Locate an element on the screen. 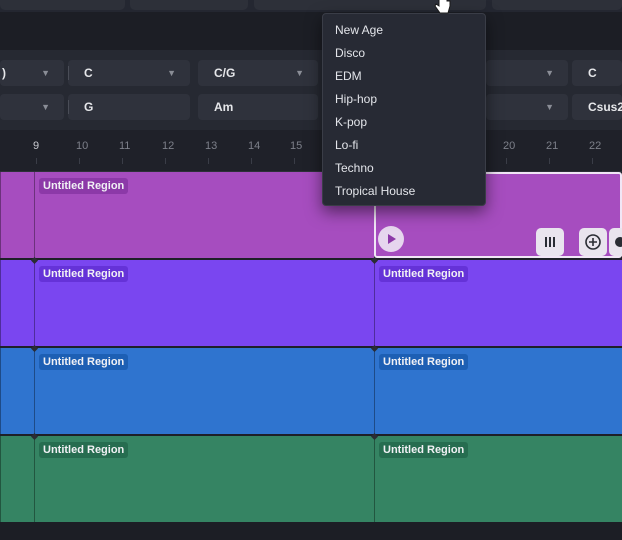 The width and height of the screenshot is (622, 540). bar-number: 12 is located at coordinates (168, 146).